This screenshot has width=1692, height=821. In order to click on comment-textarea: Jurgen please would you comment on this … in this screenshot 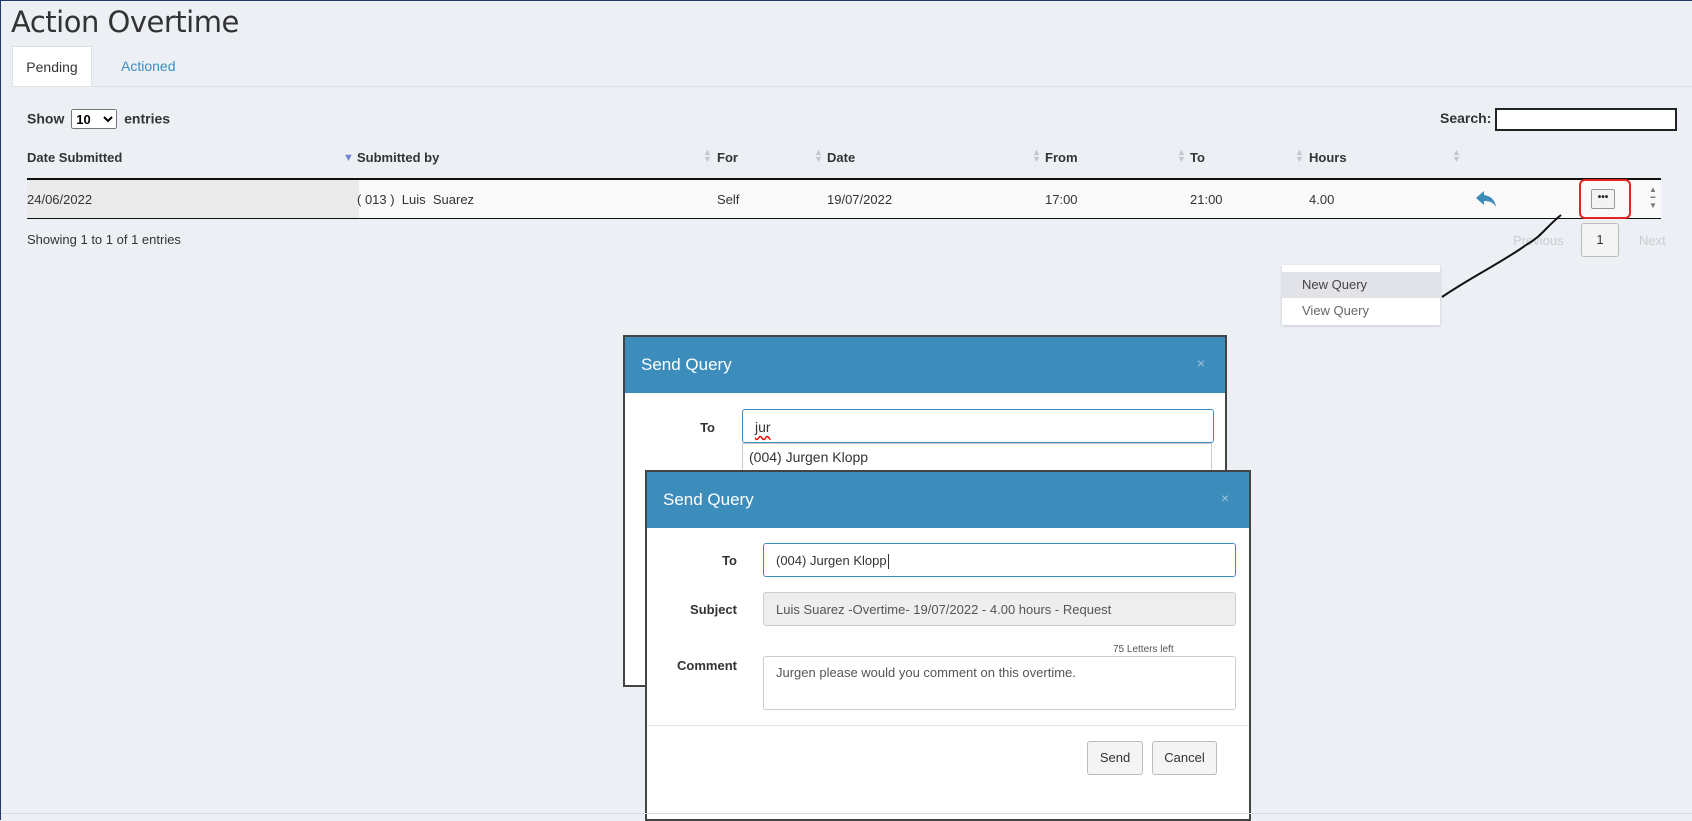, I will do `click(999, 683)`.